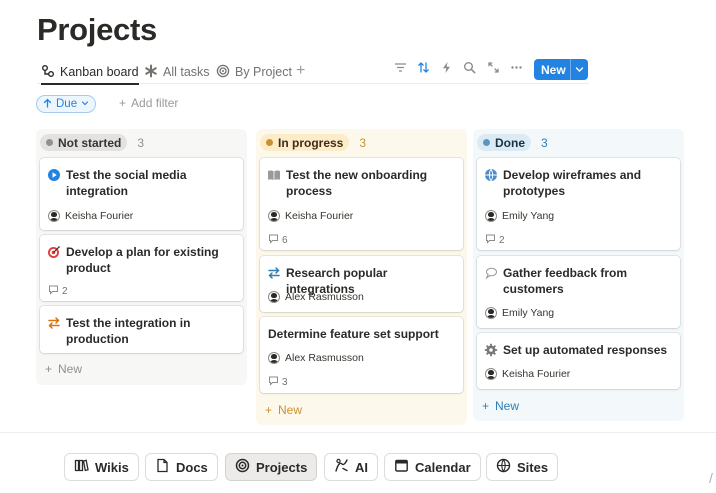 This screenshot has width=716, height=493. What do you see at coordinates (341, 467) in the screenshot?
I see `ai-icon` at bounding box center [341, 467].